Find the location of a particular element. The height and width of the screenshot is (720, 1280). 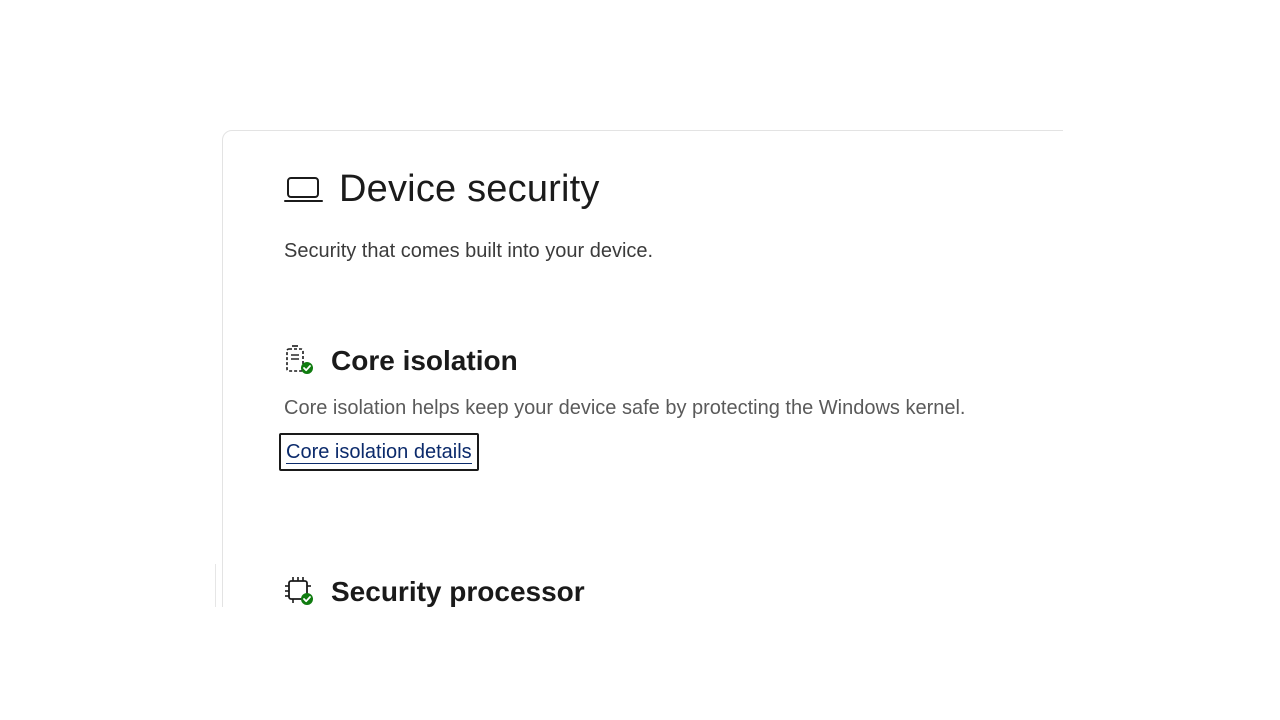

divider is located at coordinates (215, 585).